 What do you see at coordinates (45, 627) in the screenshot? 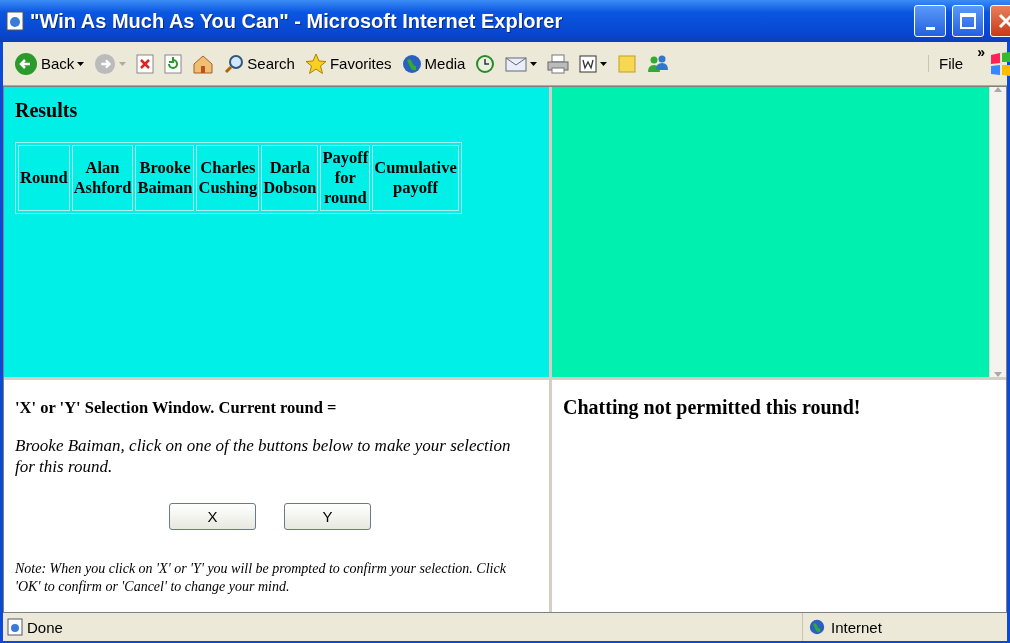
I see `status-text: Done` at bounding box center [45, 627].